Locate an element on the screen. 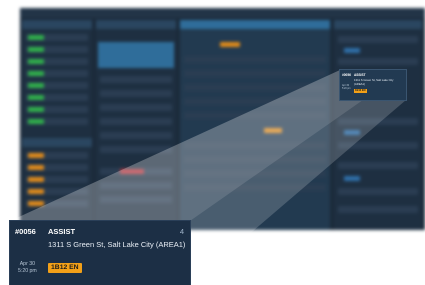 The width and height of the screenshot is (425, 285). incidents-list-panel is located at coordinates (136, 125).